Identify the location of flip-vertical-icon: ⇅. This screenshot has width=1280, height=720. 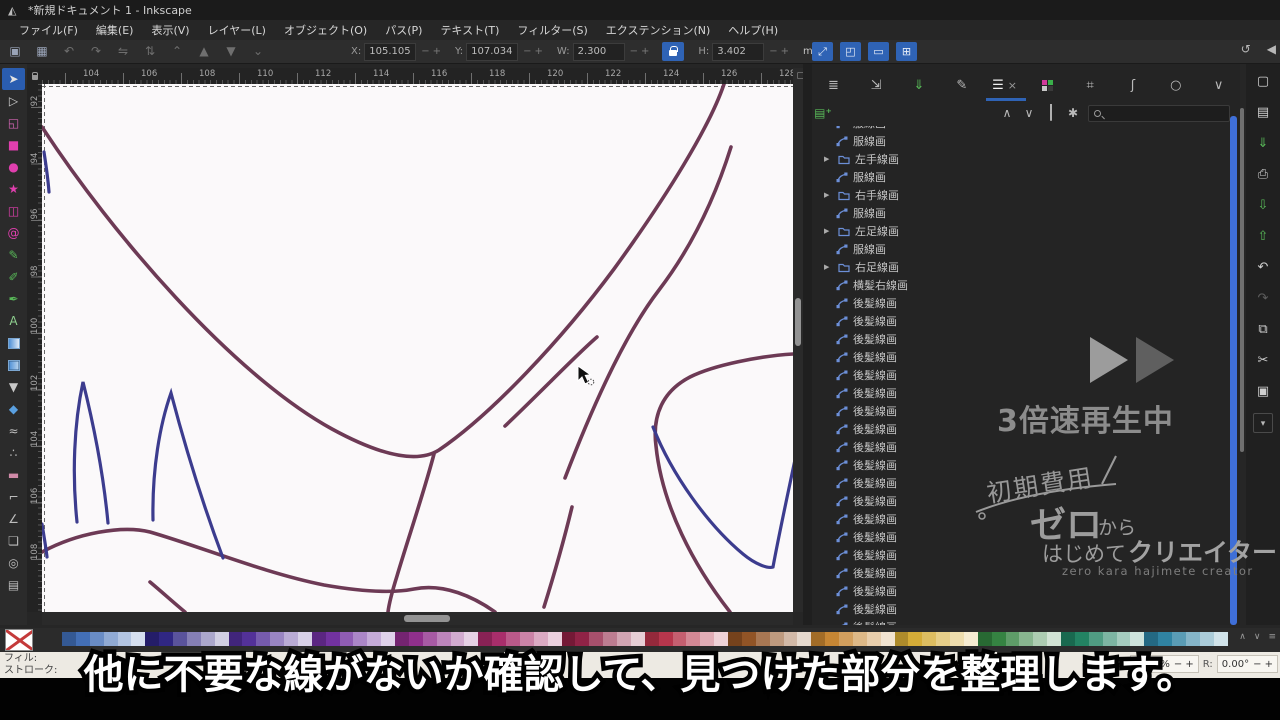
(150, 51).